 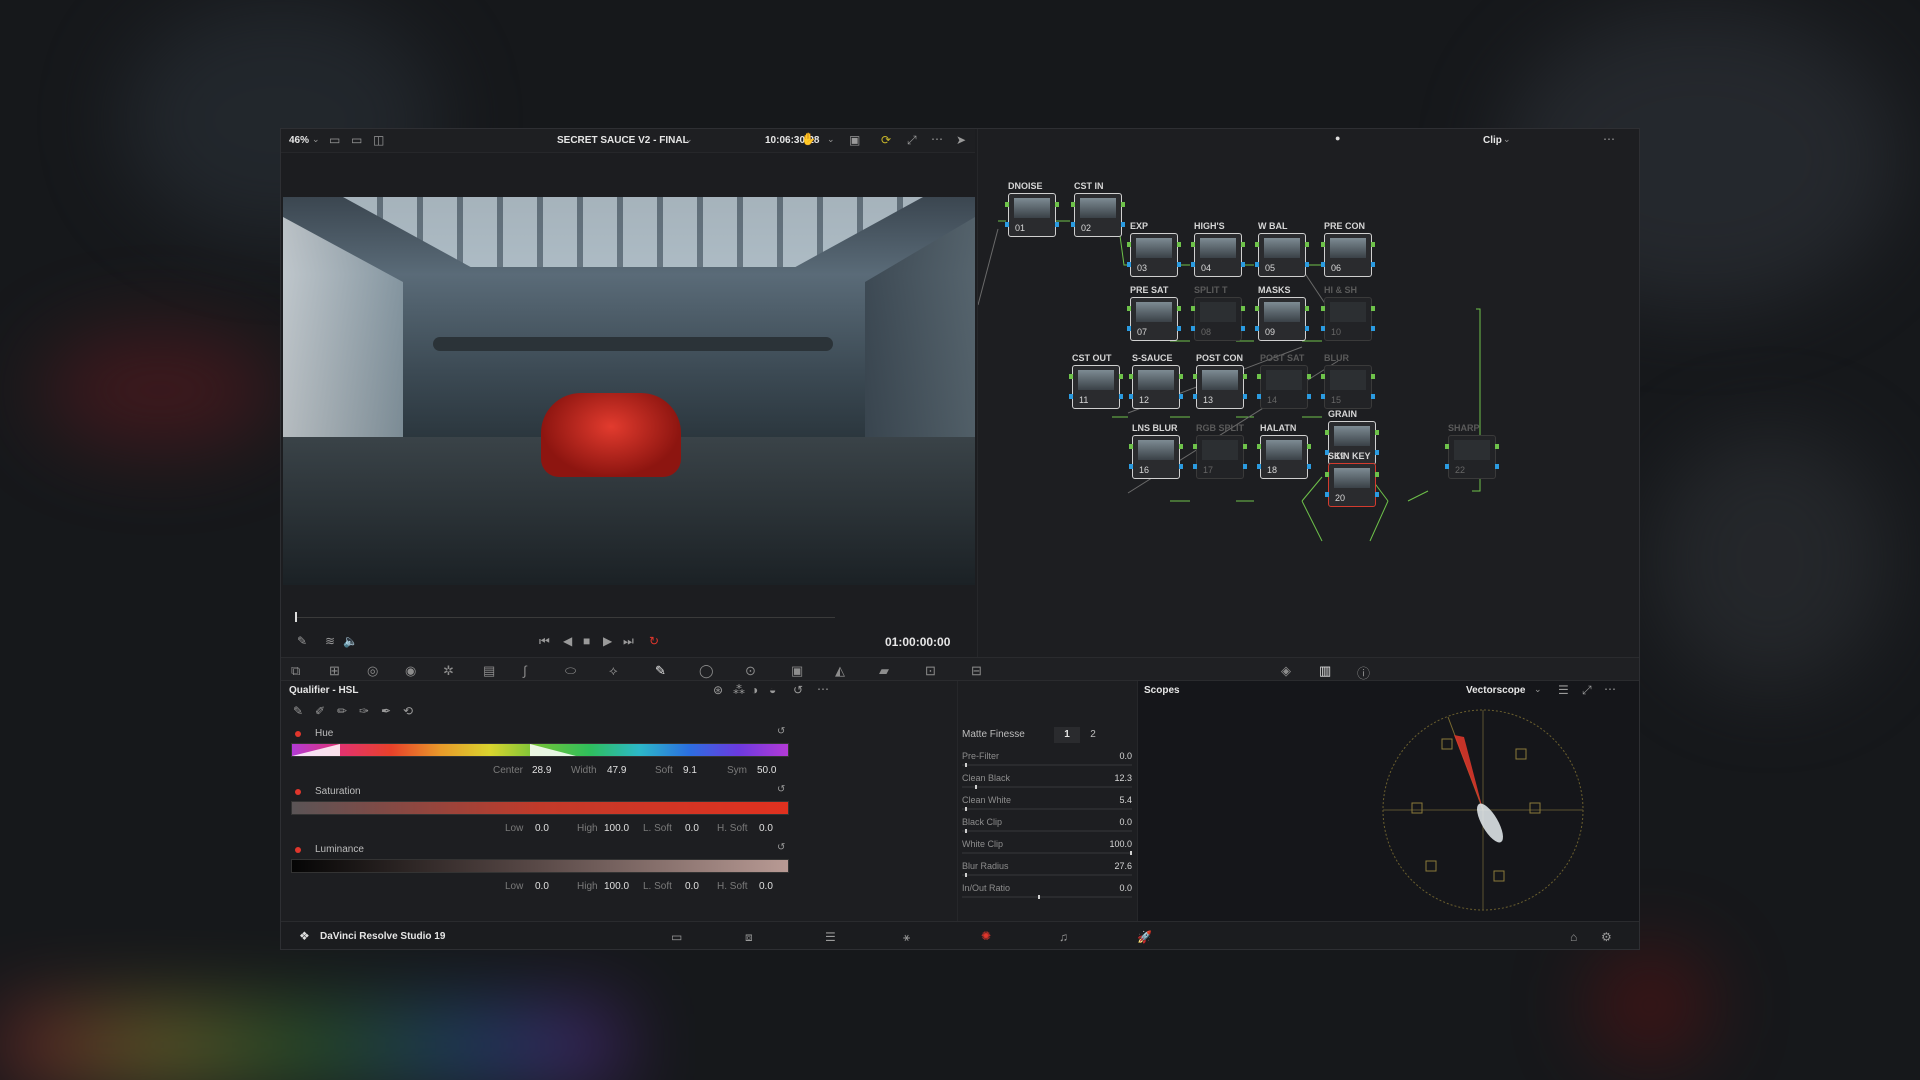 I want to click on color-node: 11, so click(x=1096, y=387).